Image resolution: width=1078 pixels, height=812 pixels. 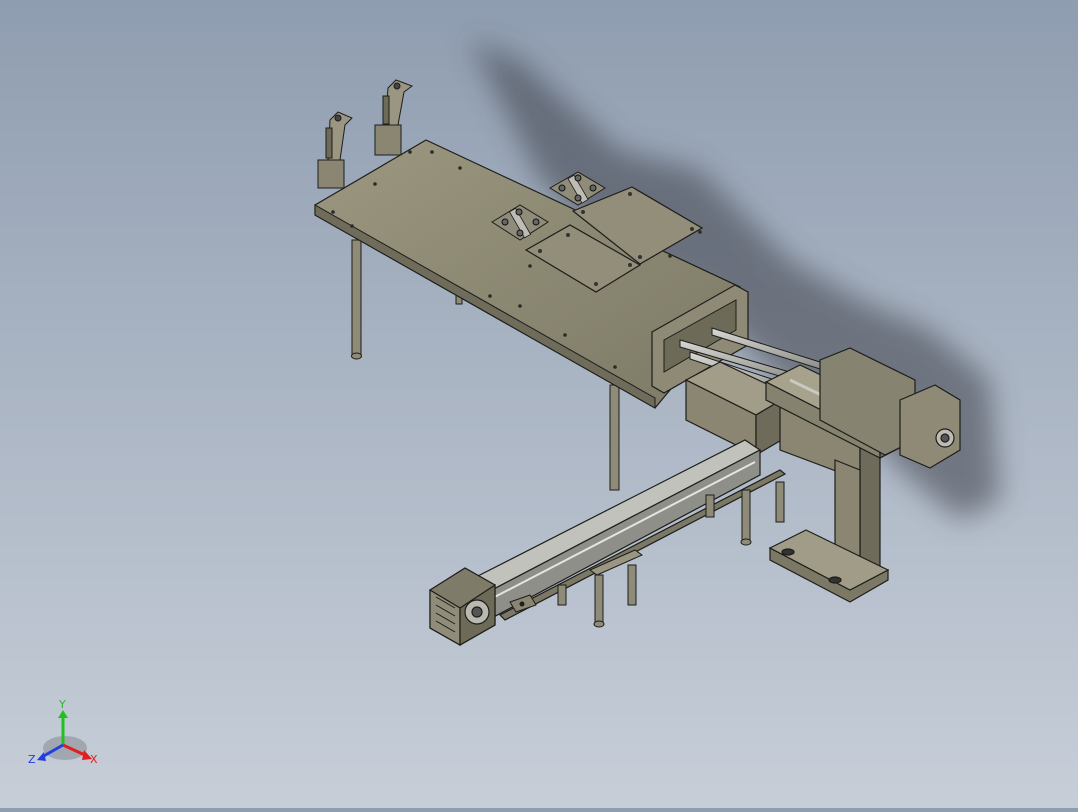 I want to click on triad-base, so click(x=65, y=748).